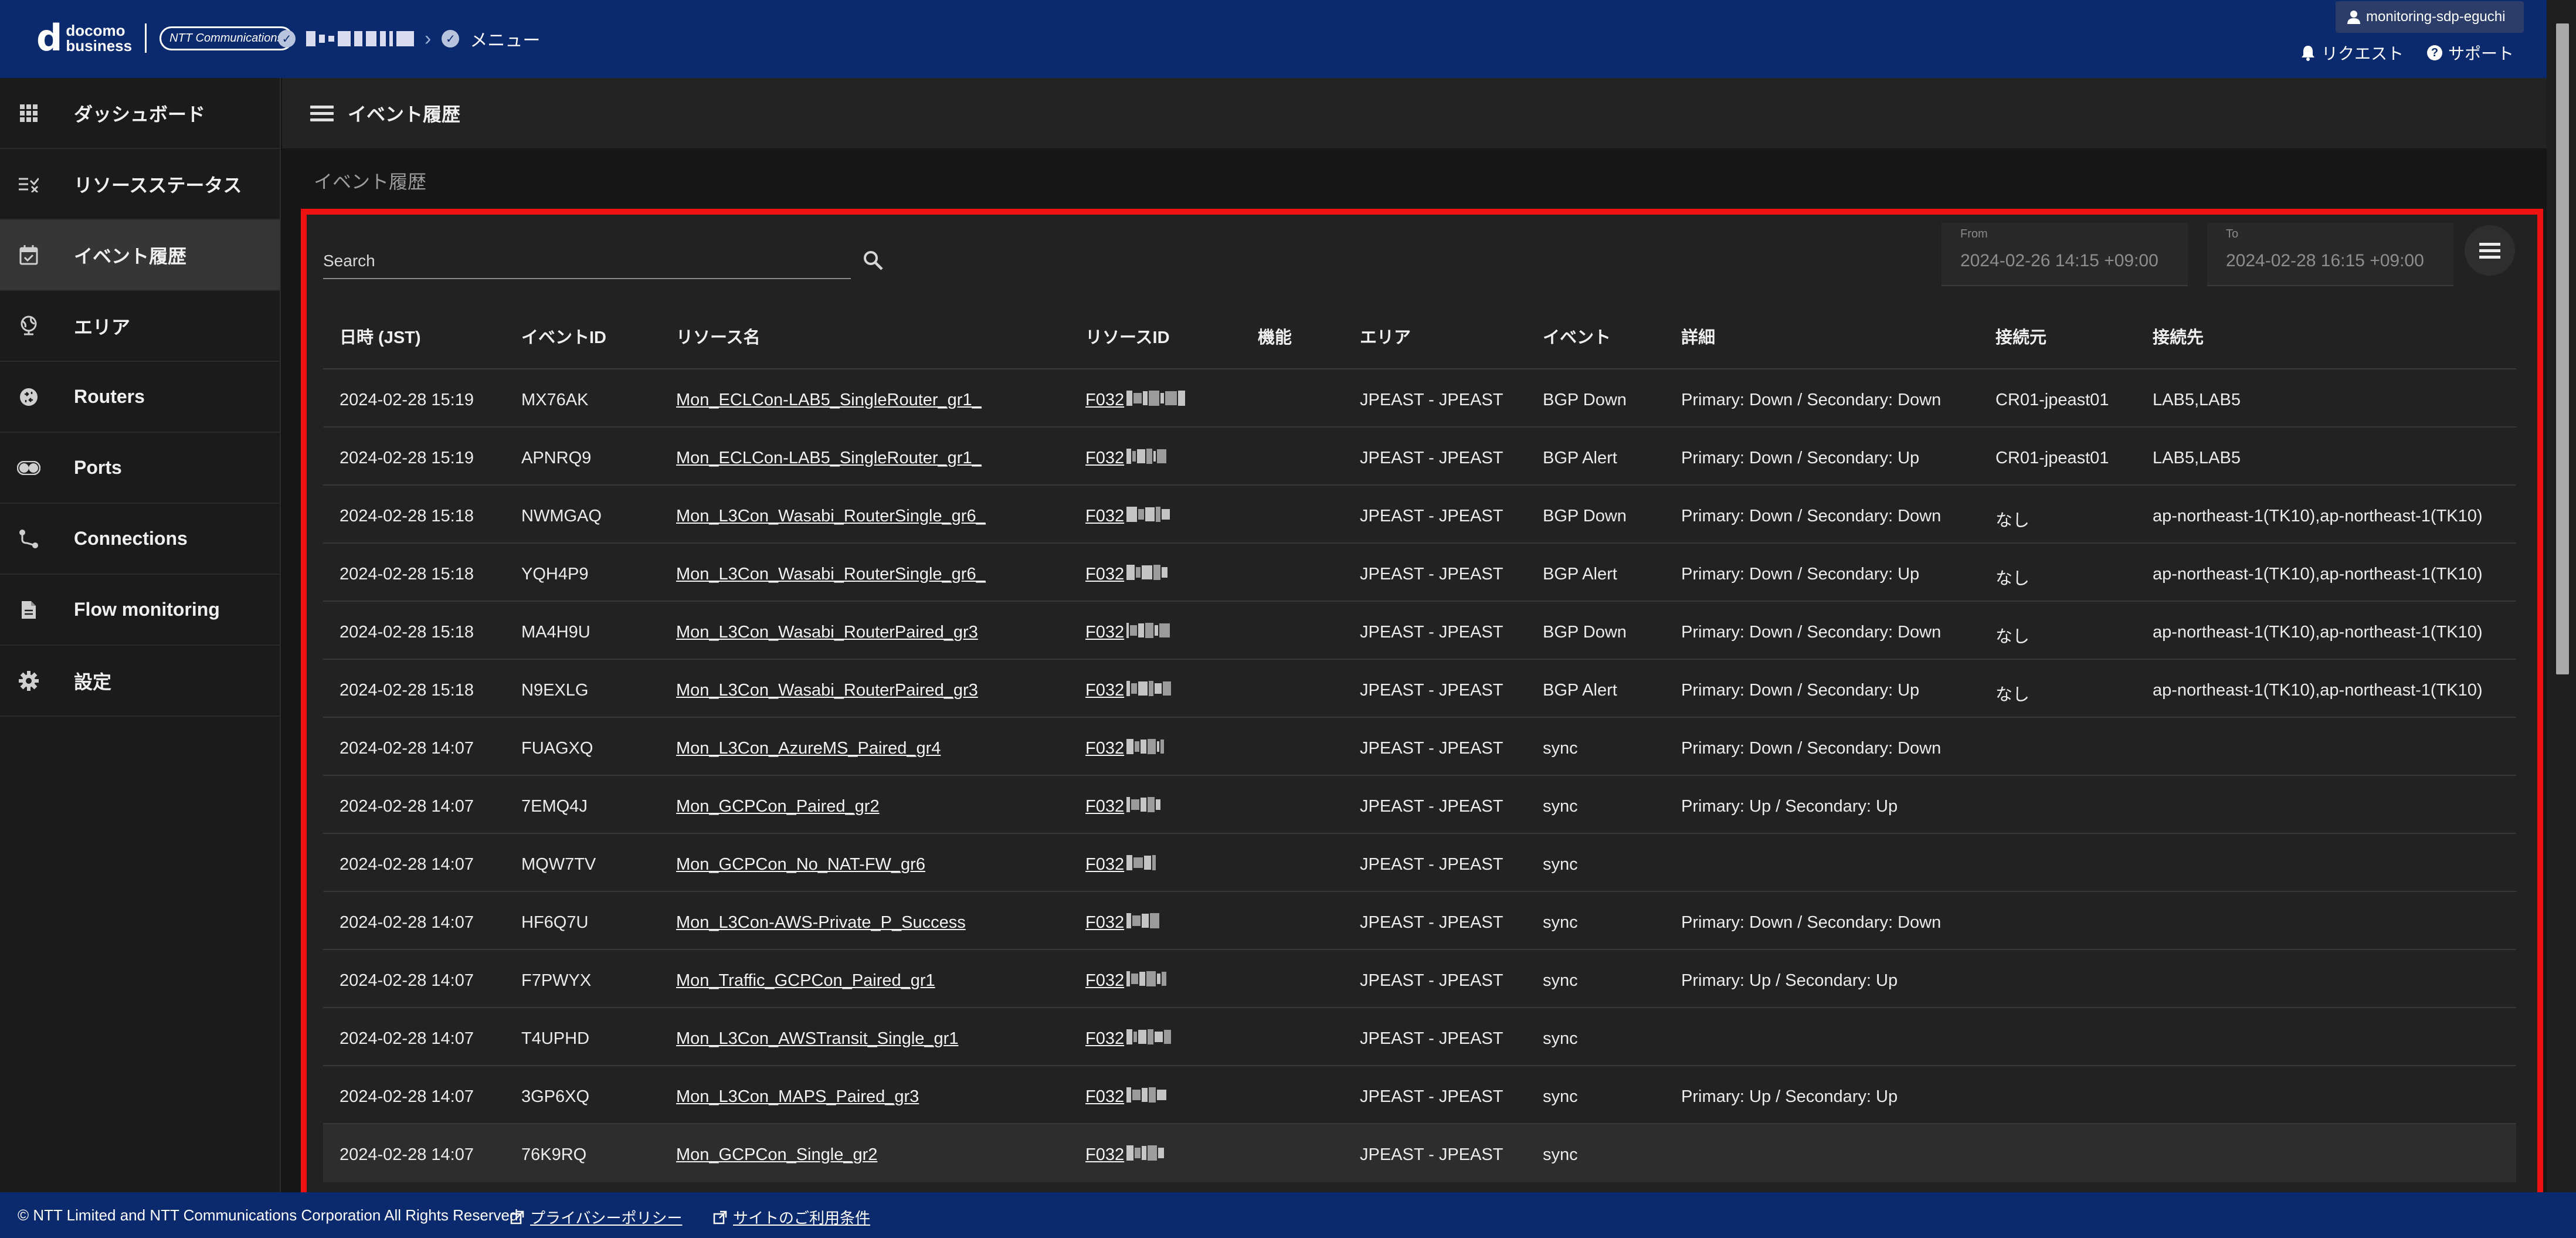  I want to click on col-event-id: イベントID, so click(563, 336).